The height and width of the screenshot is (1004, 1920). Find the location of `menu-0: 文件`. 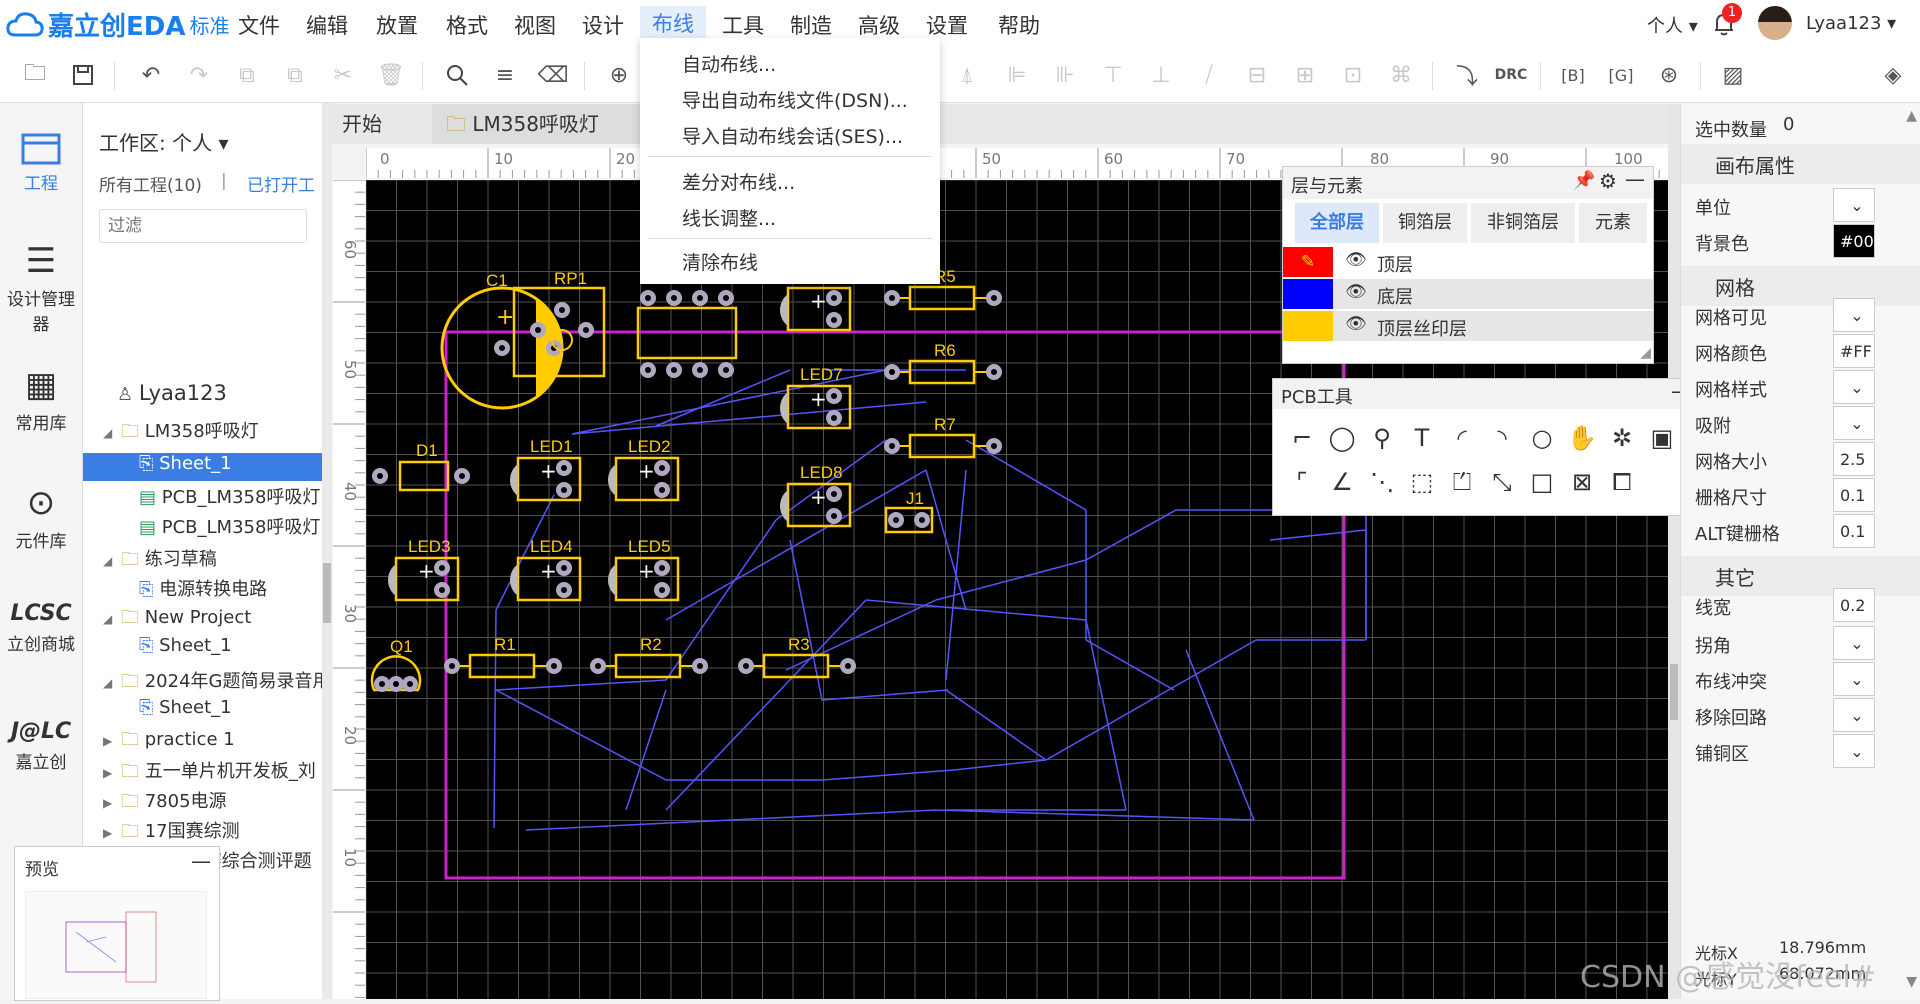

menu-0: 文件 is located at coordinates (259, 25).